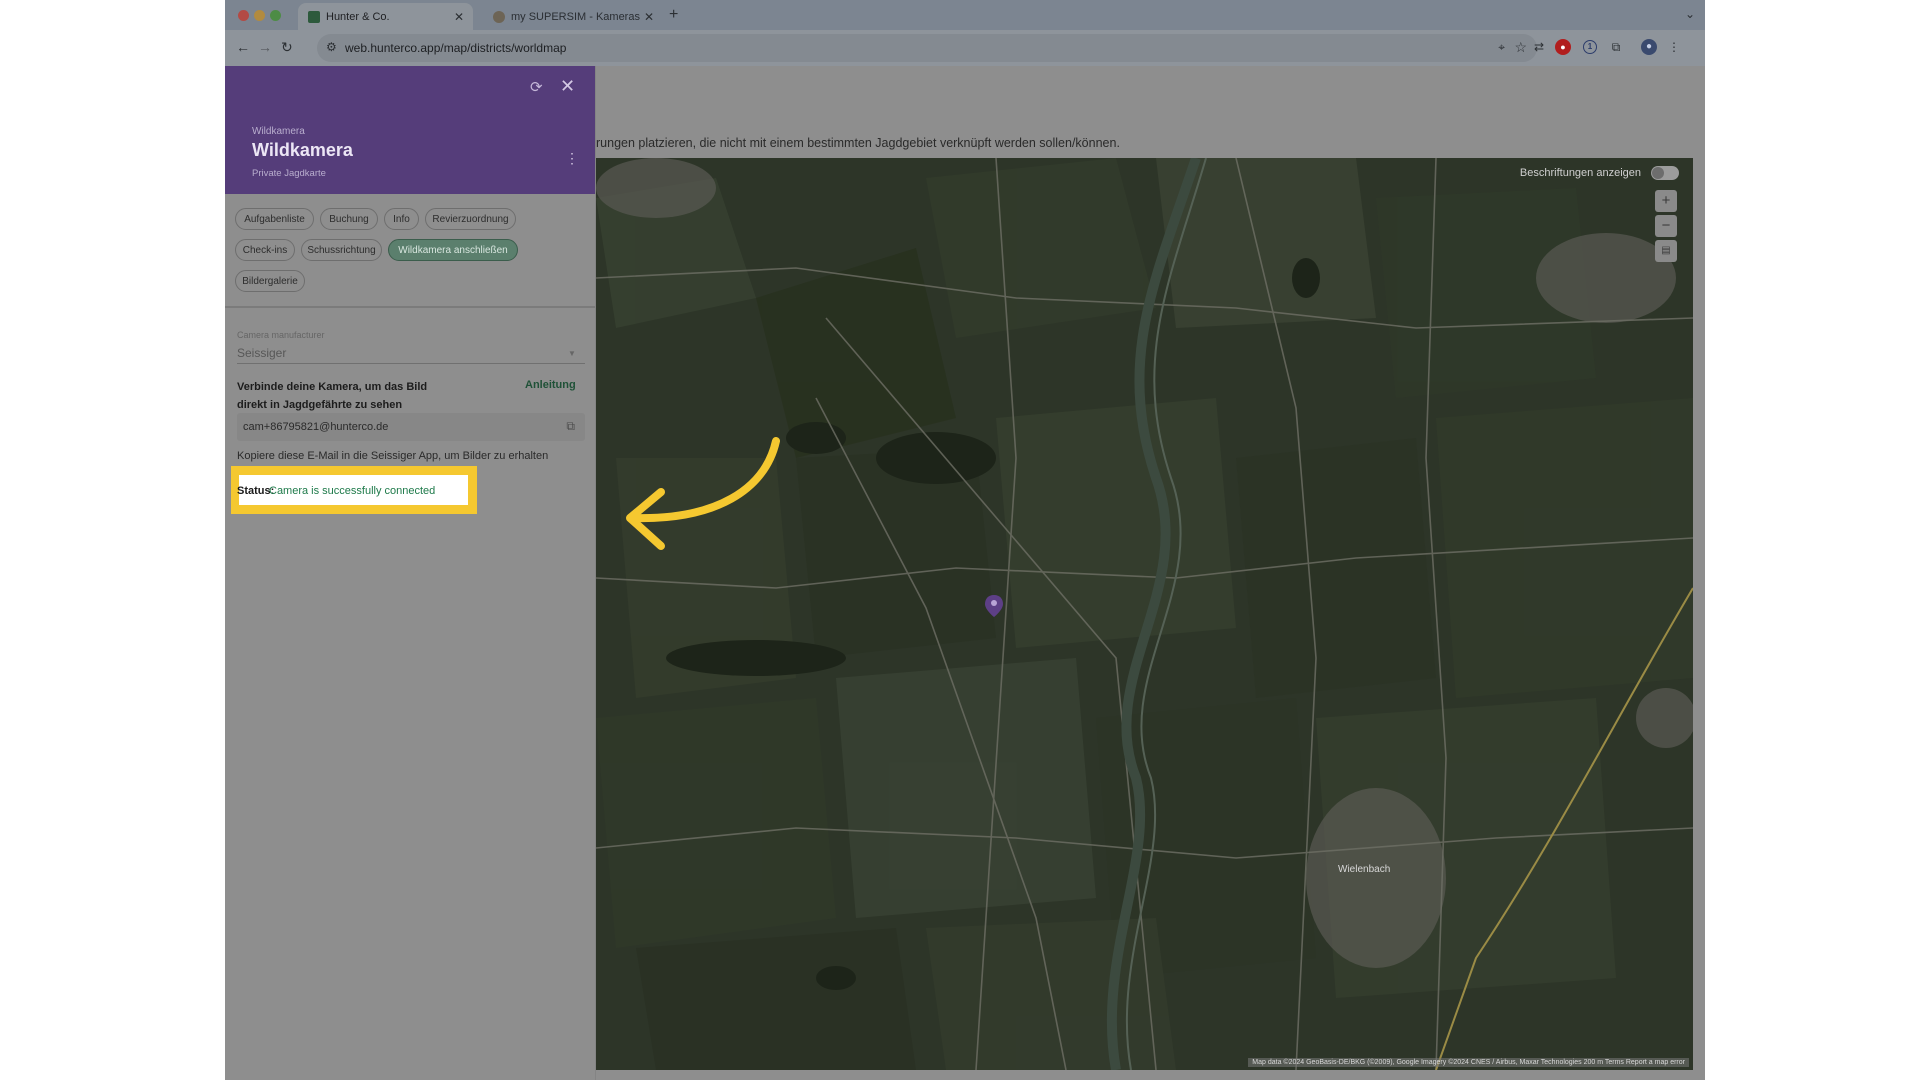  I want to click on manufacturer-label: Camera manufacturer, so click(281, 335).